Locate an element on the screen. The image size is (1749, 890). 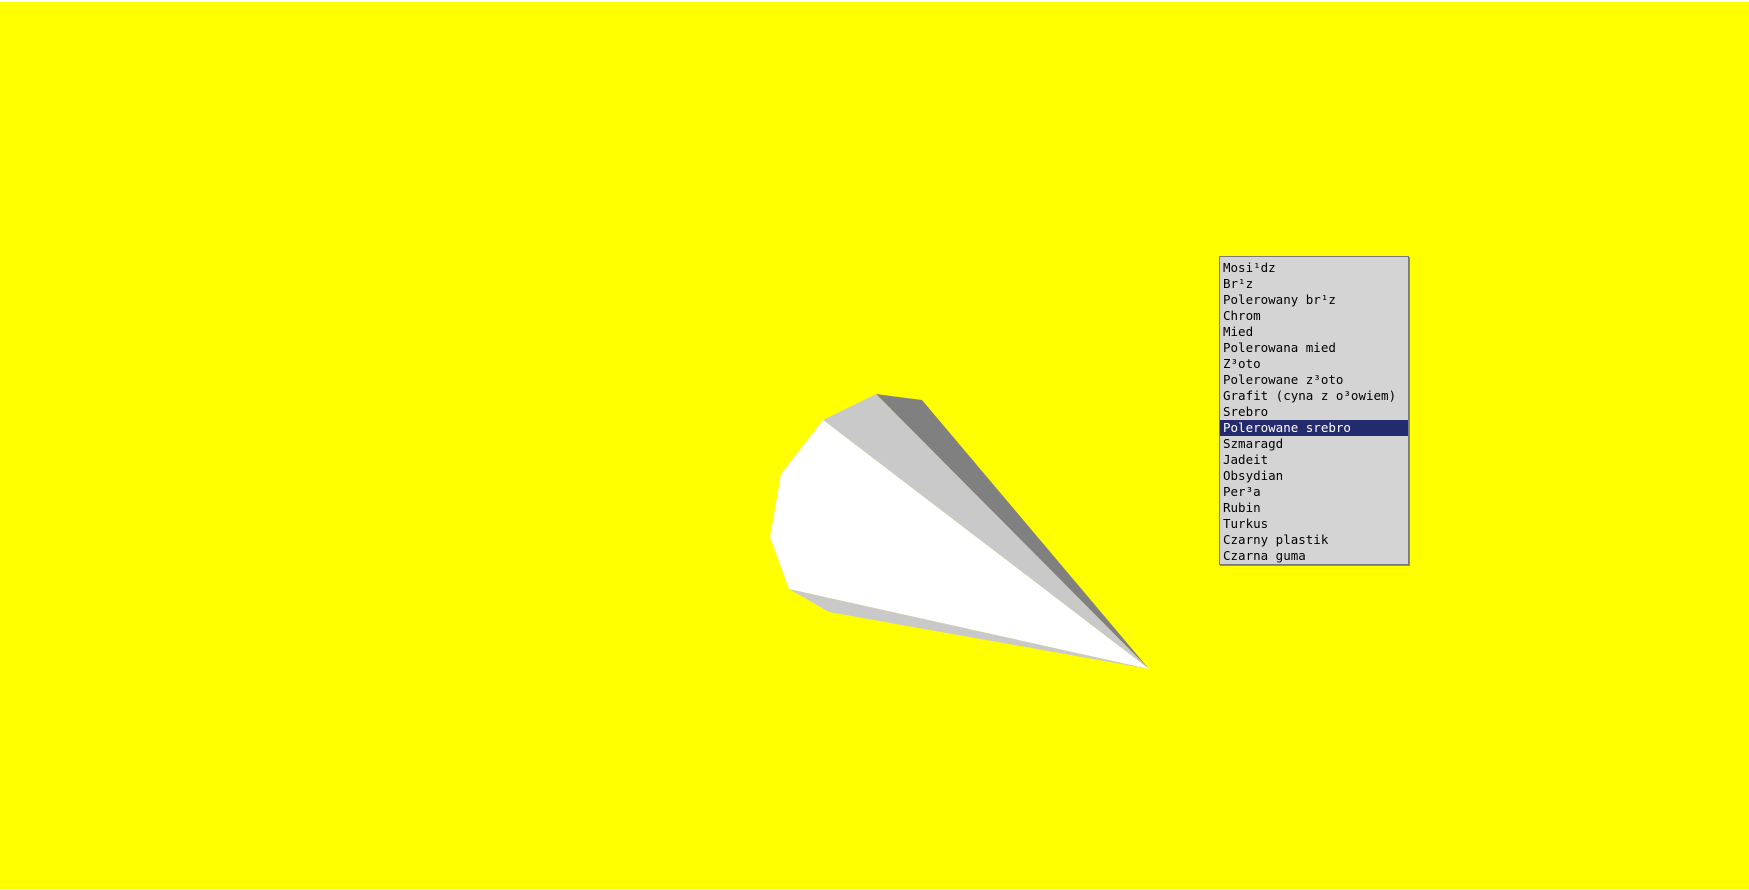
material-menu-item: Turkus is located at coordinates (1314, 524).